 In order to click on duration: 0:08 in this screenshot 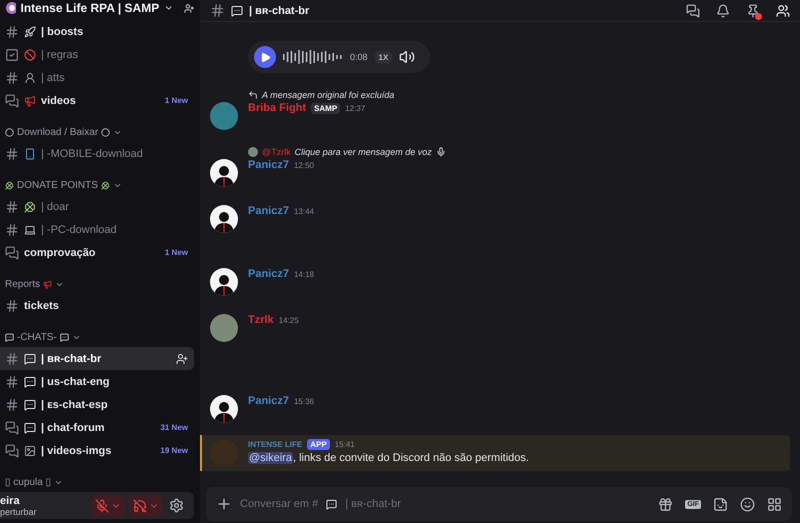, I will do `click(359, 57)`.